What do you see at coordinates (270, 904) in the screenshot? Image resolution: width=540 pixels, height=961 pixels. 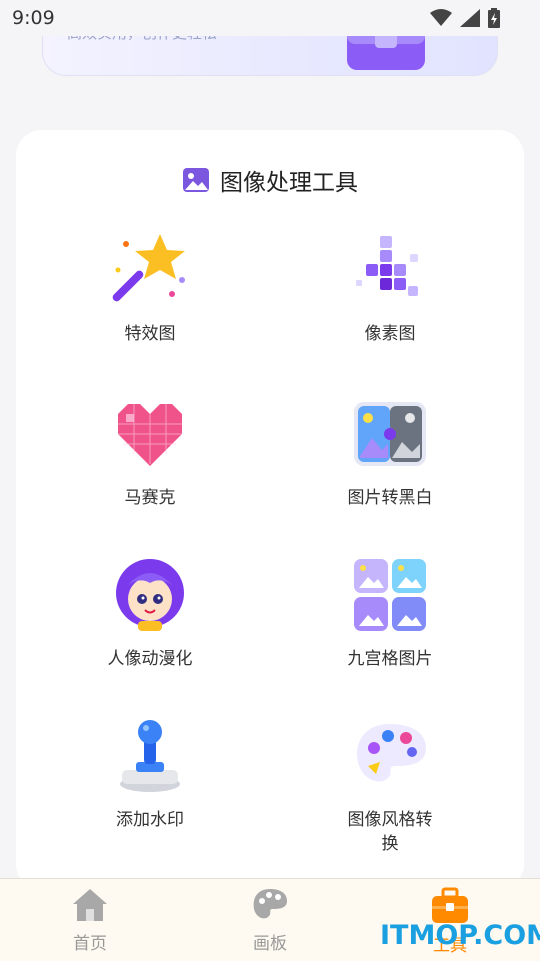 I see `palette-tab-icon` at bounding box center [270, 904].